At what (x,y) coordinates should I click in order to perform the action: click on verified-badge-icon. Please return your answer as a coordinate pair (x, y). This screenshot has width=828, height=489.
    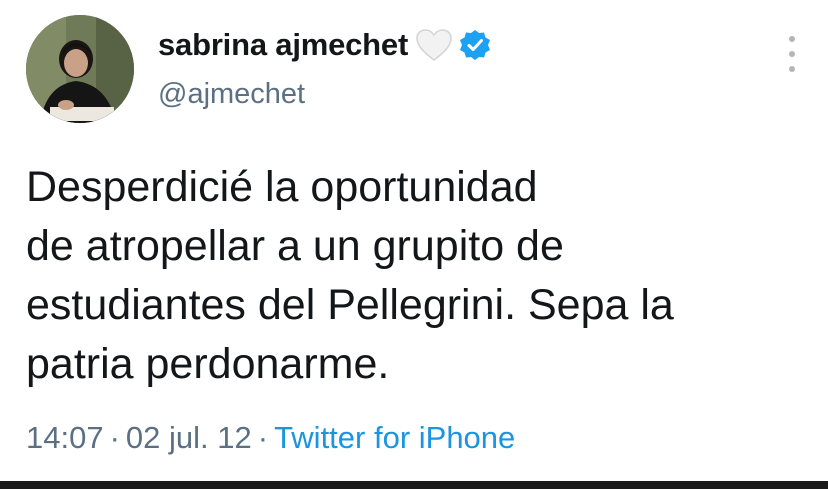
    Looking at the image, I should click on (475, 45).